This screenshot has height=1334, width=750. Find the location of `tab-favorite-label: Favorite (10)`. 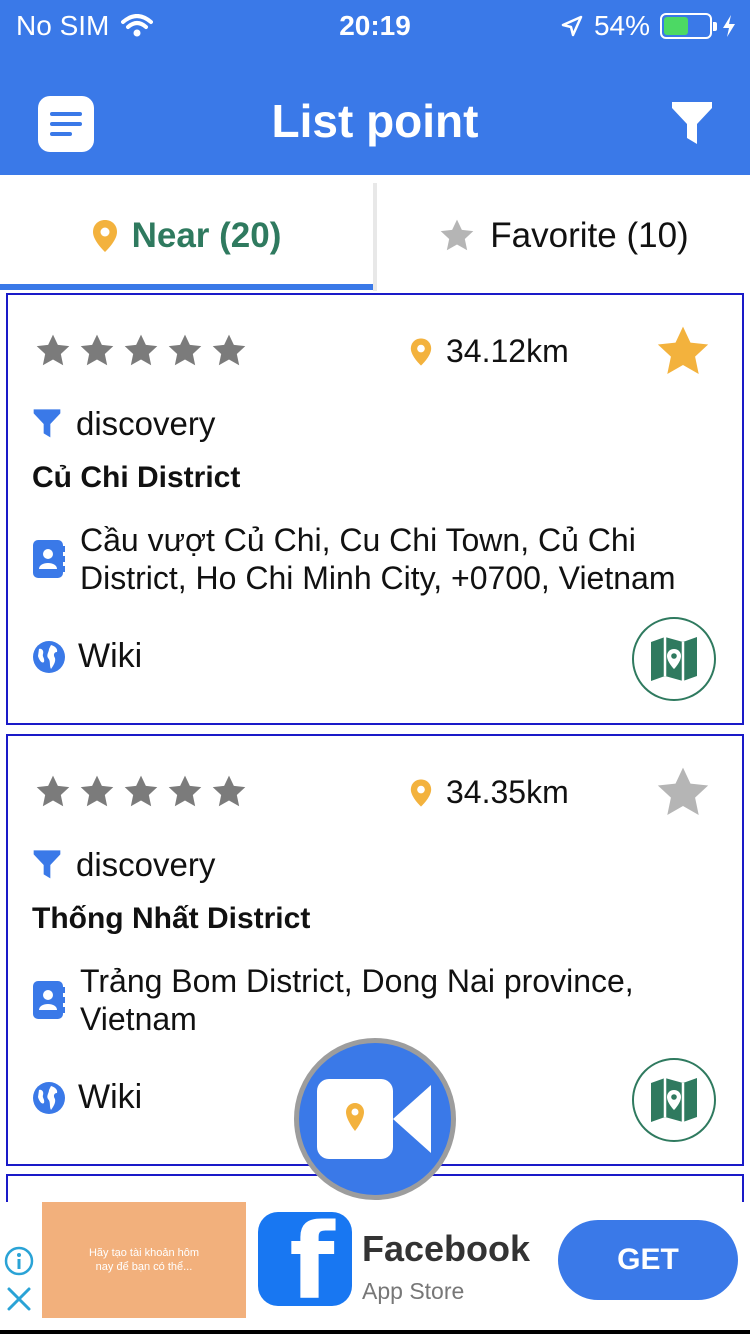

tab-favorite-label: Favorite (10) is located at coordinates (589, 235).